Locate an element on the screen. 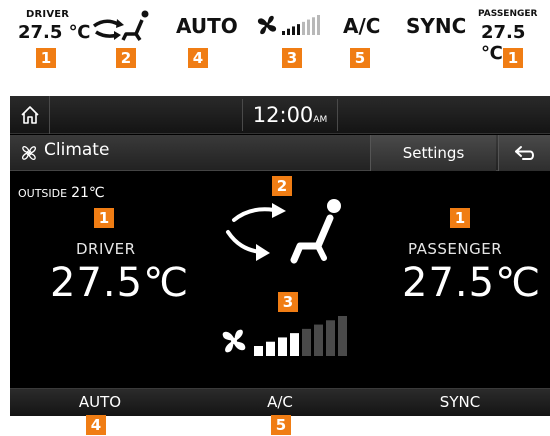  fan-speed-bars is located at coordinates (302, 335).